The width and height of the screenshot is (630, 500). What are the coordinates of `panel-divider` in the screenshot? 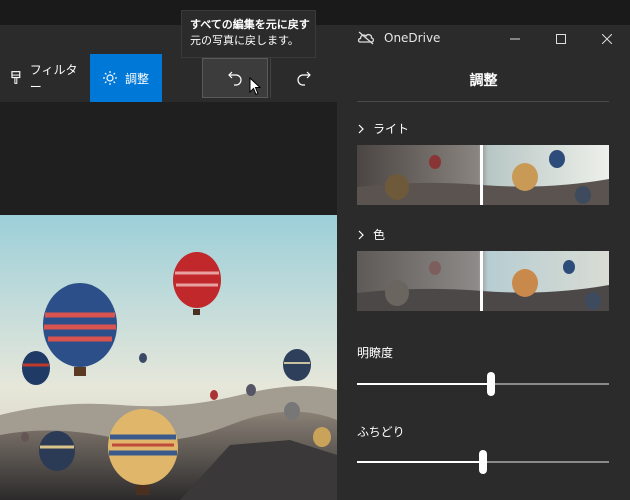 It's located at (483, 101).